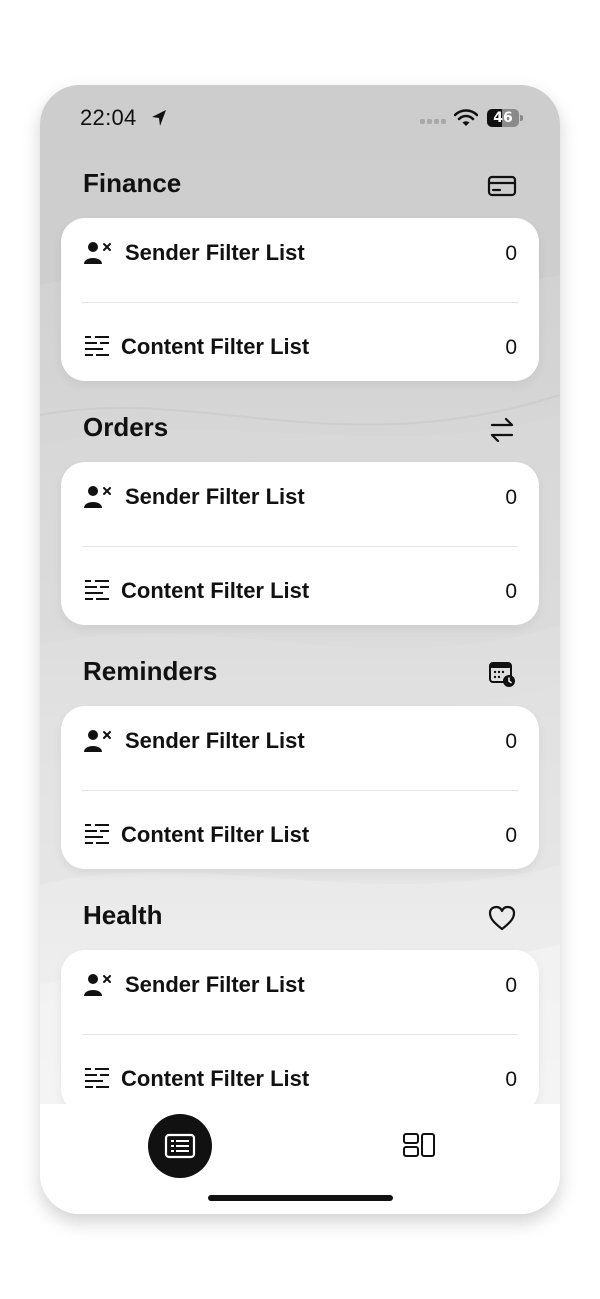 The width and height of the screenshot is (600, 1299). Describe the element at coordinates (502, 430) in the screenshot. I see `arrows-swap-icon` at that location.